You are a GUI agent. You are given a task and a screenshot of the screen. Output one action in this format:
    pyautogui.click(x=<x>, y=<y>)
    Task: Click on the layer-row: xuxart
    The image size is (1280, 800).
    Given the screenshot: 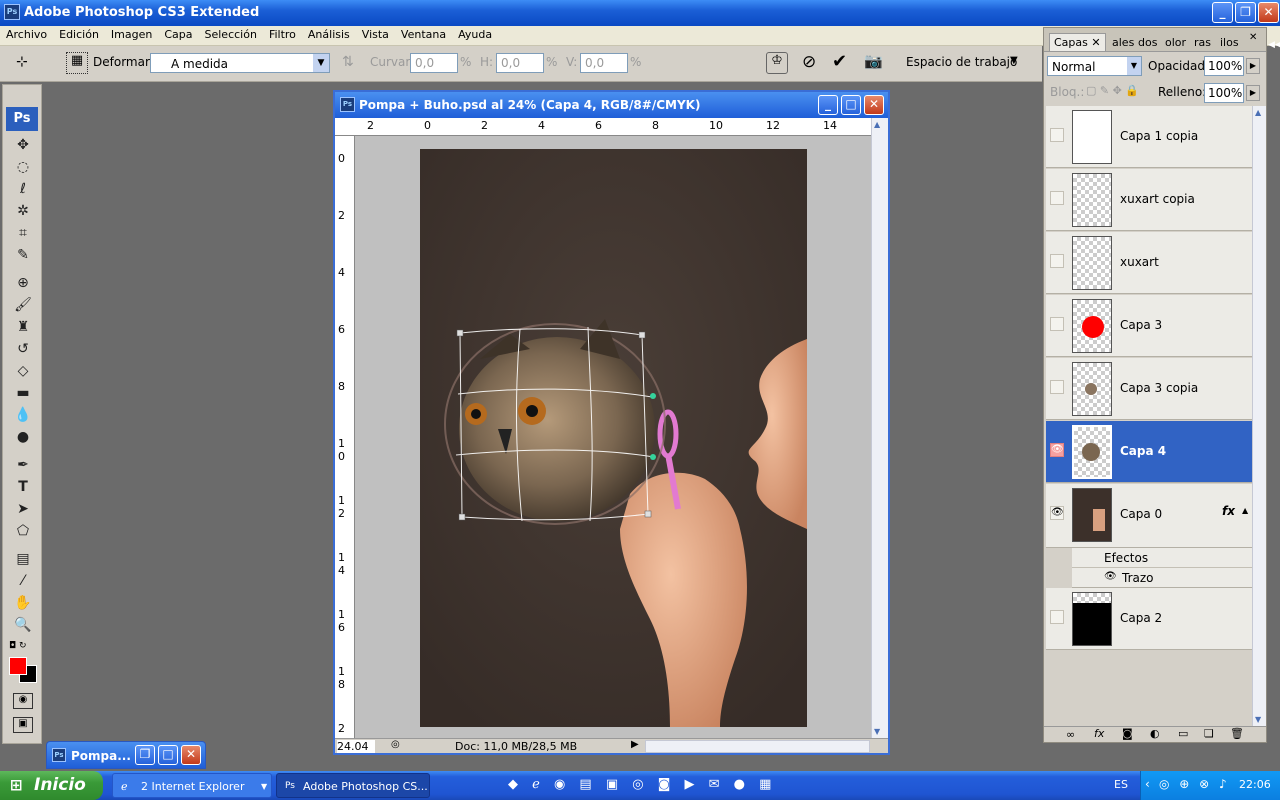 What is the action you would take?
    pyautogui.click(x=1149, y=263)
    